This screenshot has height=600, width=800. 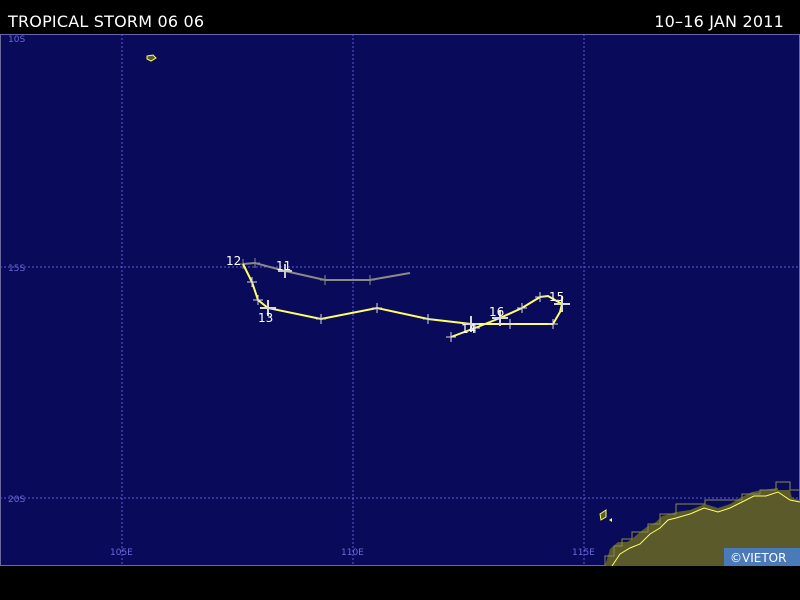 What do you see at coordinates (400, 17) in the screenshot?
I see `header-bar: TROPICAL STORM 06 06 10–16 JAN 2011` at bounding box center [400, 17].